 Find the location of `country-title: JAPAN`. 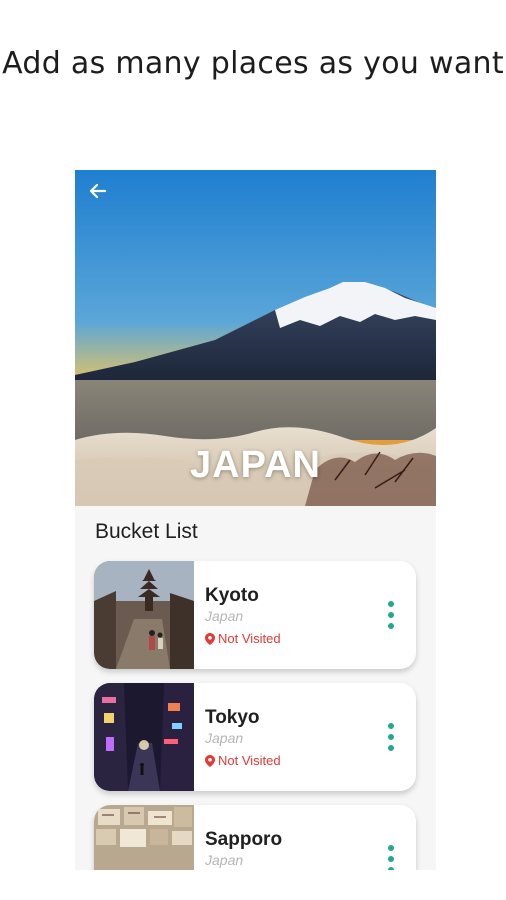

country-title: JAPAN is located at coordinates (255, 465).